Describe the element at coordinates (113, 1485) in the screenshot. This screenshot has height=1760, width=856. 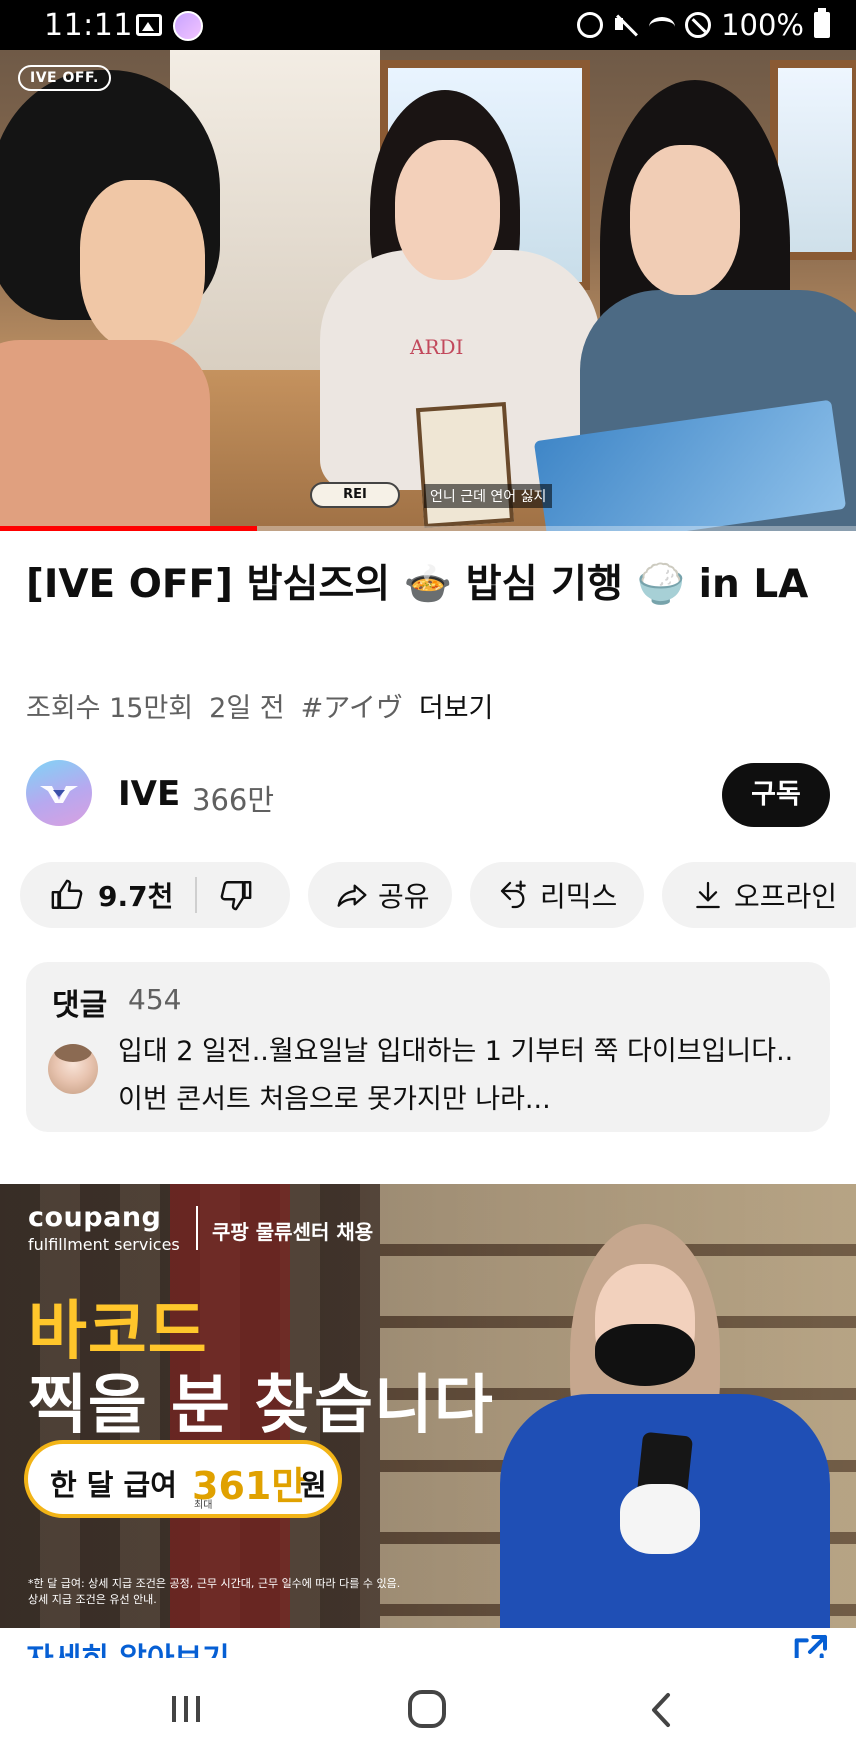
I see `ad-salary-prefix: 한 달 급여` at that location.